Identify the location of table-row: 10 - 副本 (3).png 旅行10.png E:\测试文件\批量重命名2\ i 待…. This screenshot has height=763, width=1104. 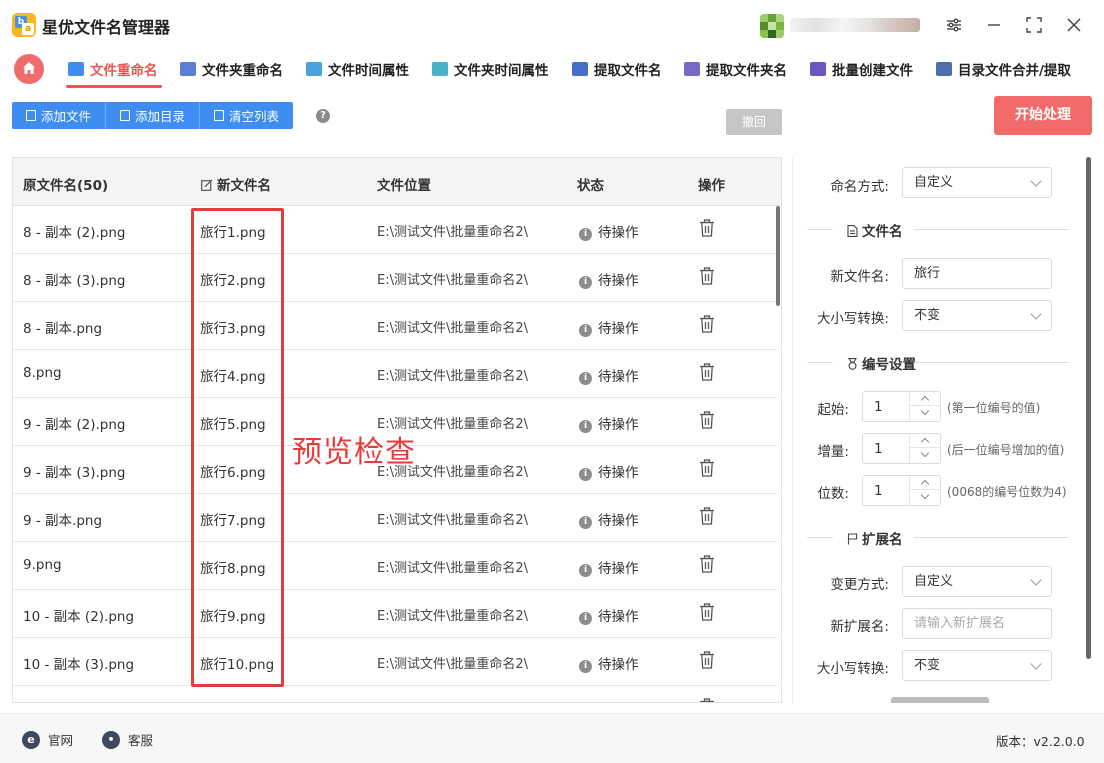
(395, 662).